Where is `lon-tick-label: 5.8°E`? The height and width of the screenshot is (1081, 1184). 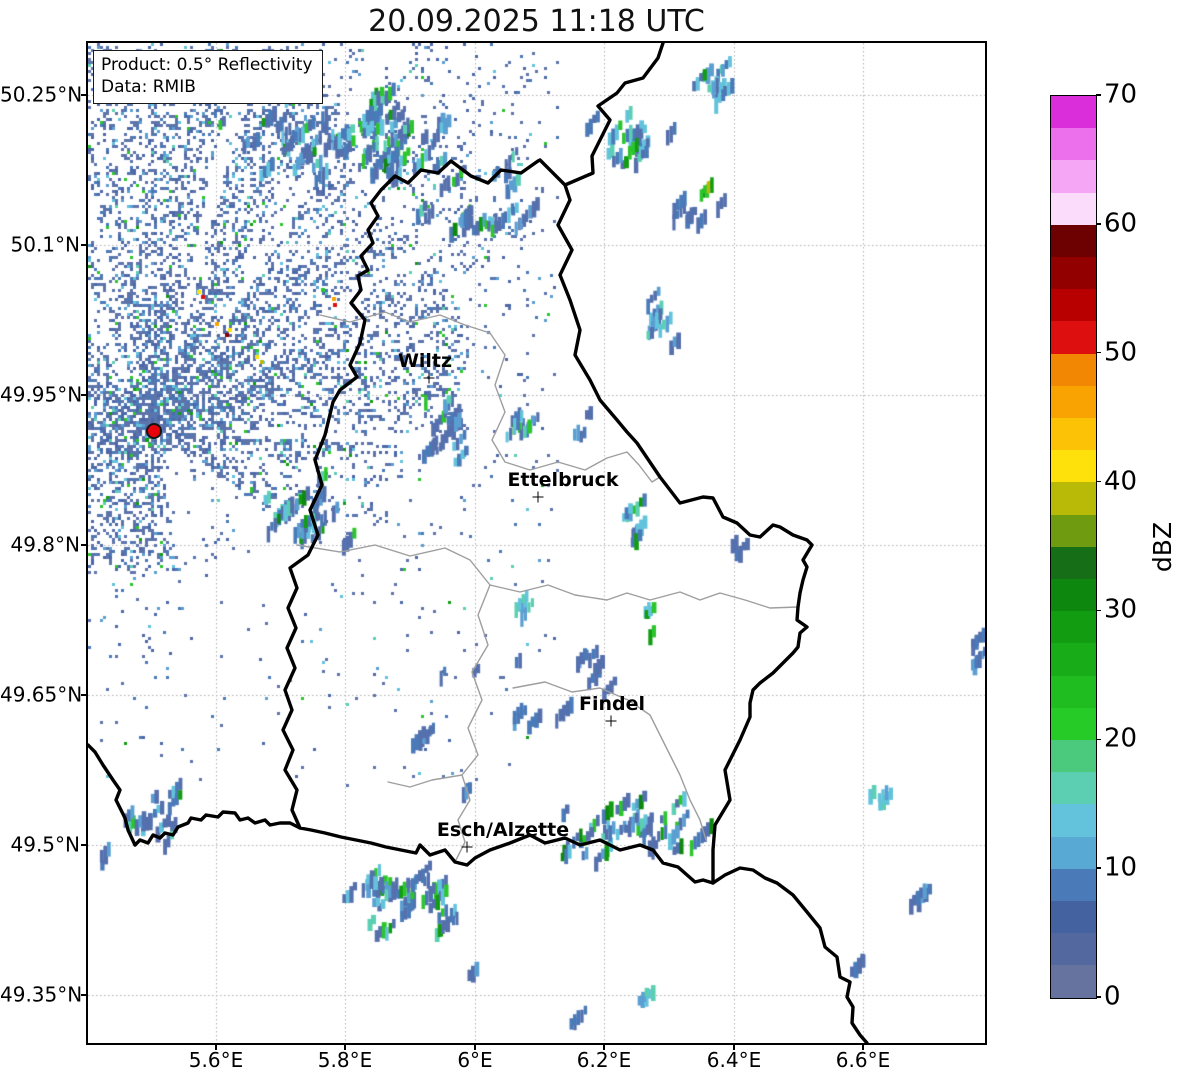 lon-tick-label: 5.8°E is located at coordinates (345, 1060).